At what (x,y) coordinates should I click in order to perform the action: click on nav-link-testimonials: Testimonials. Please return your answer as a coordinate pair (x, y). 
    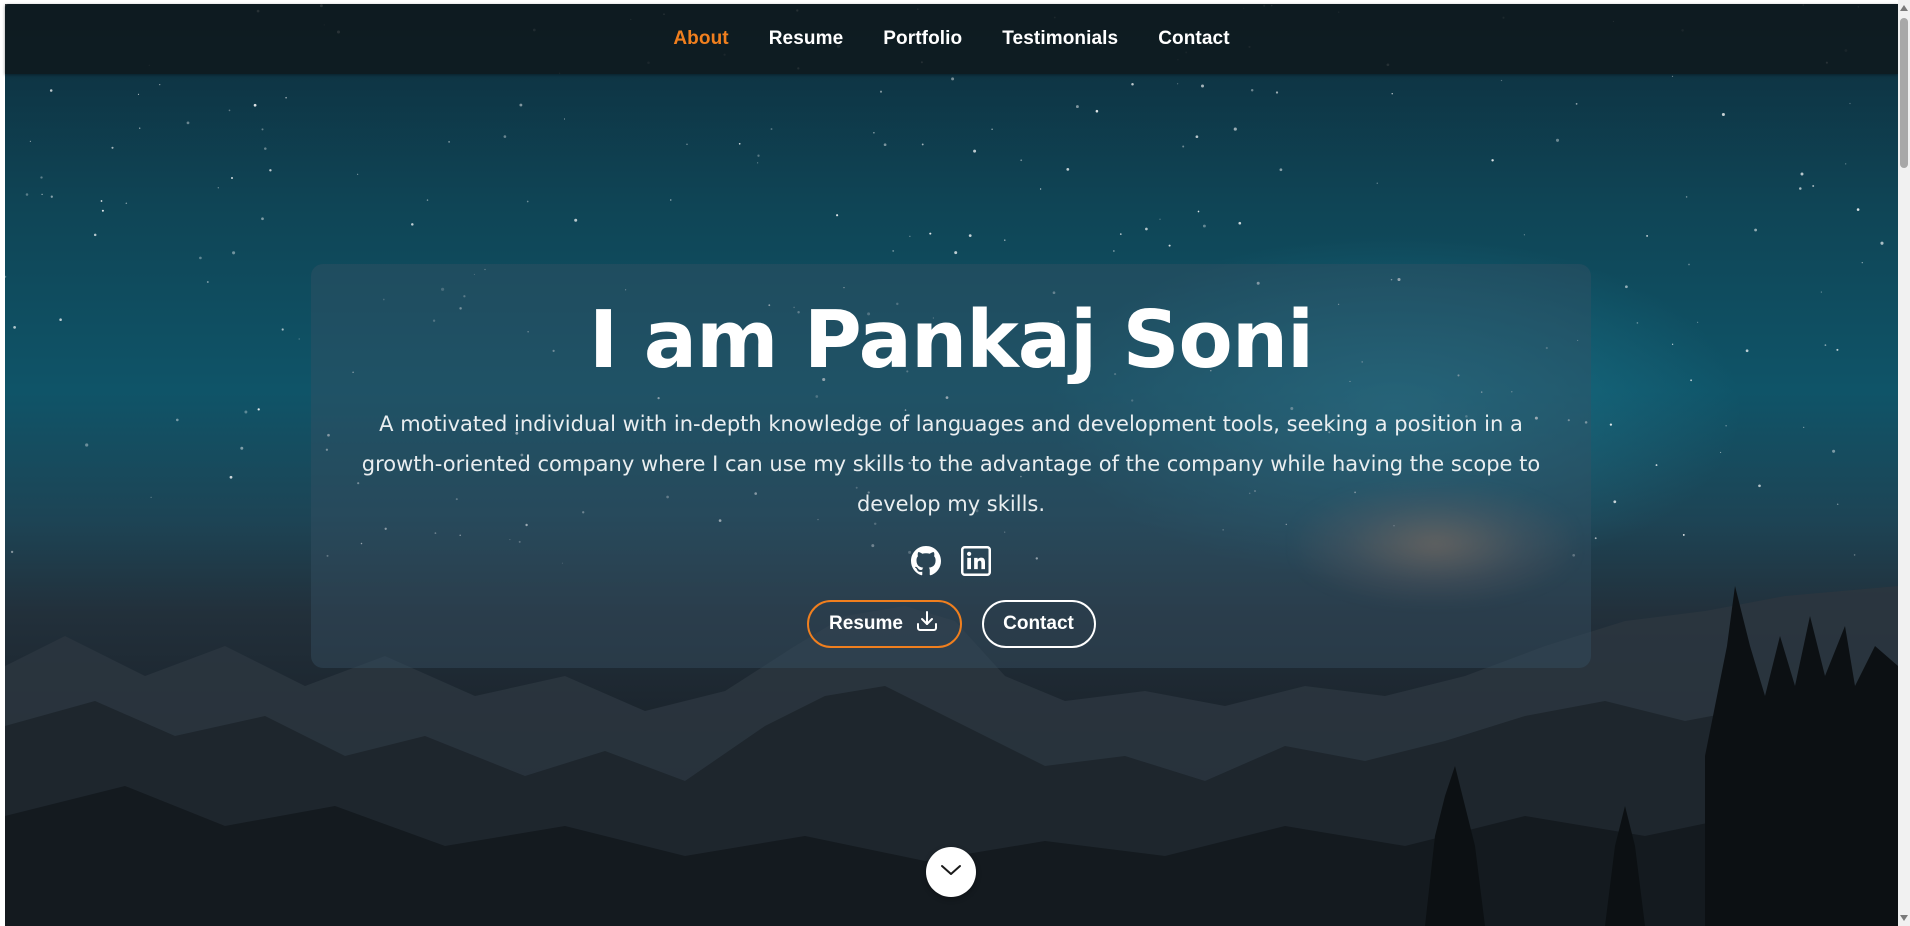
    Looking at the image, I should click on (1060, 39).